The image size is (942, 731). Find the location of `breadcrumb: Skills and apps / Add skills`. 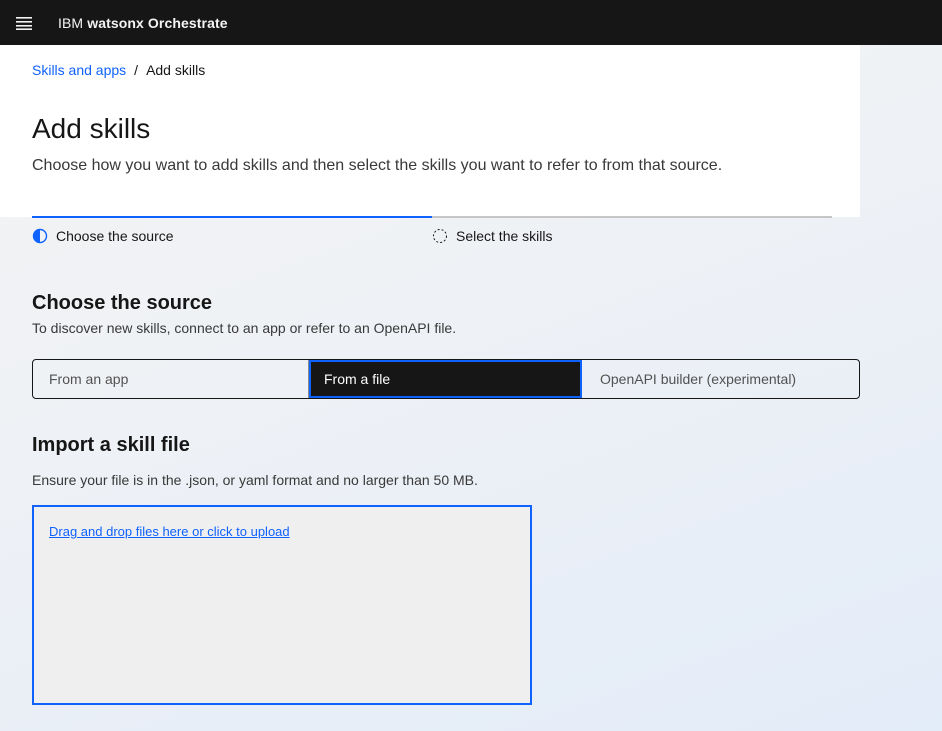

breadcrumb: Skills and apps / Add skills is located at coordinates (118, 70).